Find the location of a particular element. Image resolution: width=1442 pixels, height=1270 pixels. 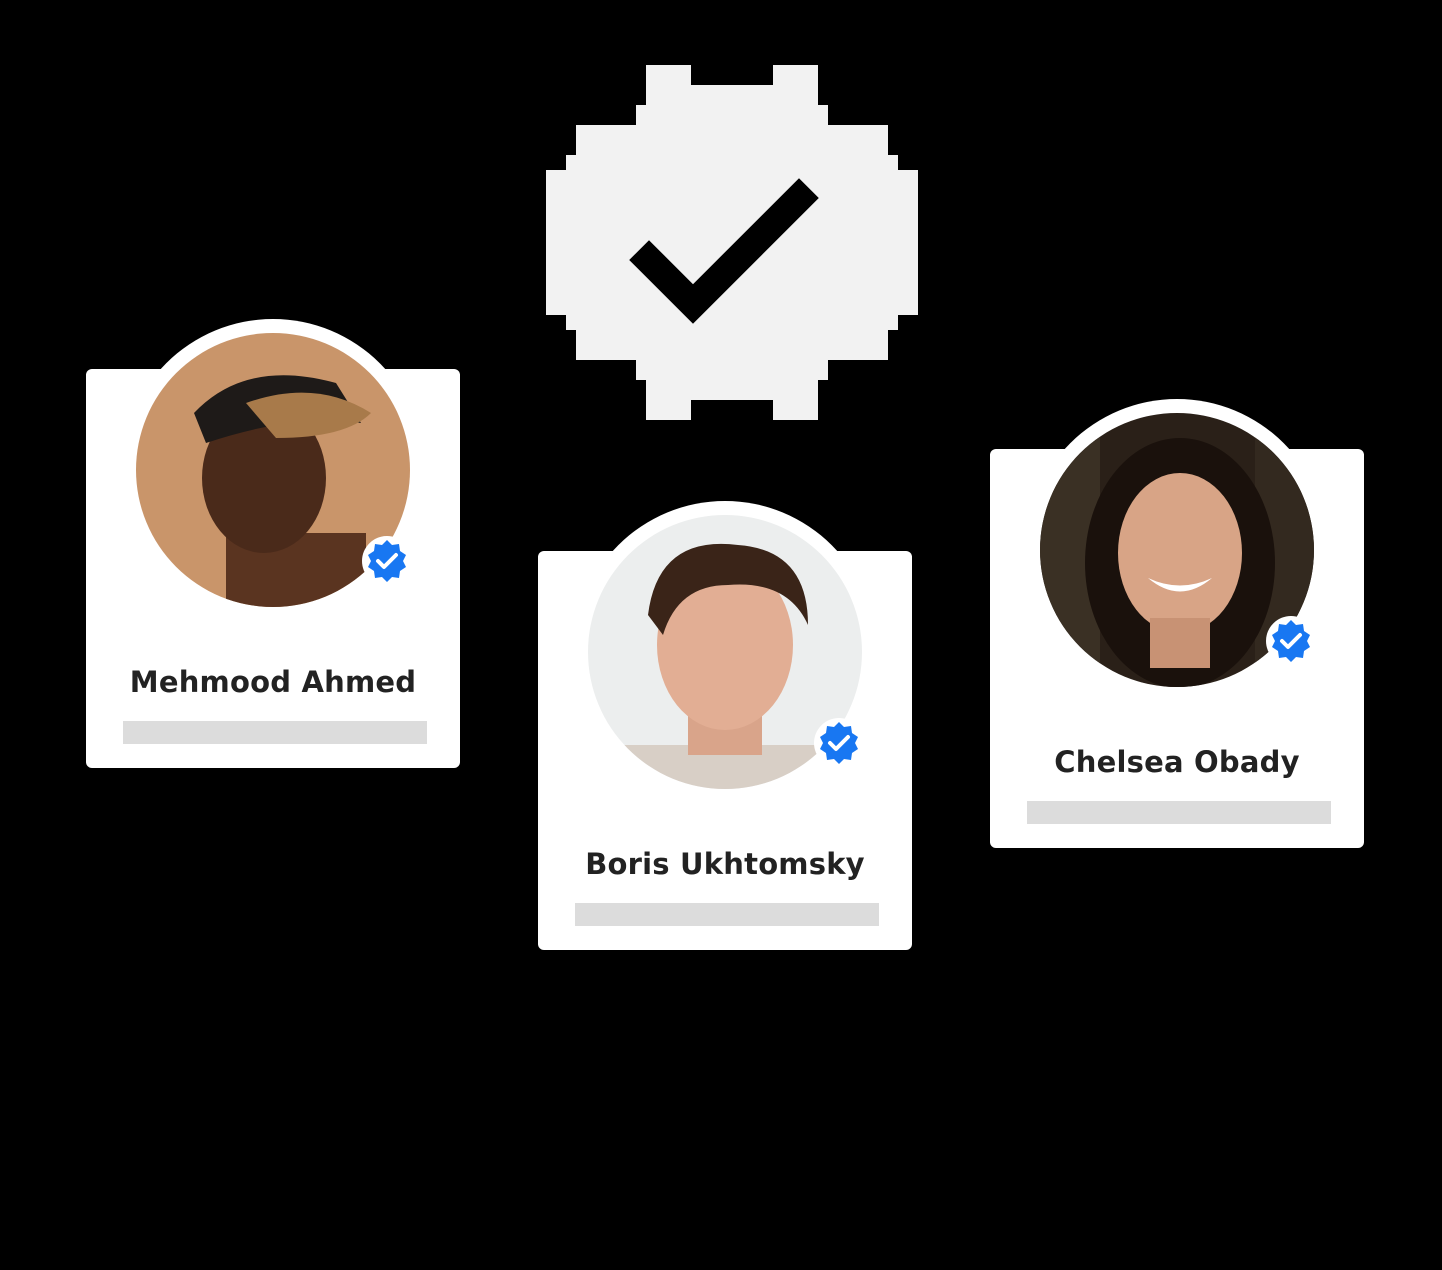

profile-name: Boris Ukhtomsky is located at coordinates (725, 864).